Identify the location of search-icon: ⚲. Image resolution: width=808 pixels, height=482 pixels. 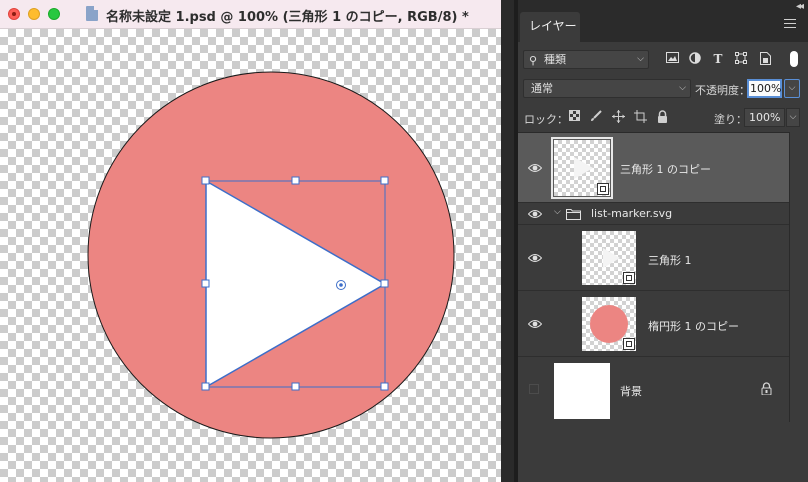
(533, 60).